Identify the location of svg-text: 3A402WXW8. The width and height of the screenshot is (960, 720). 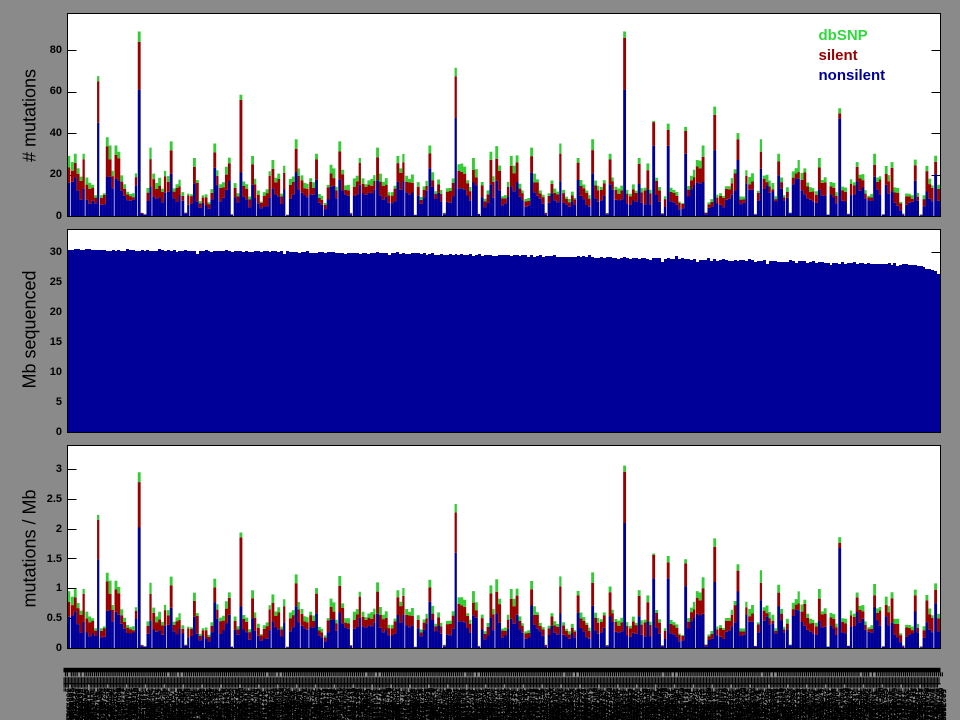
(942, 711).